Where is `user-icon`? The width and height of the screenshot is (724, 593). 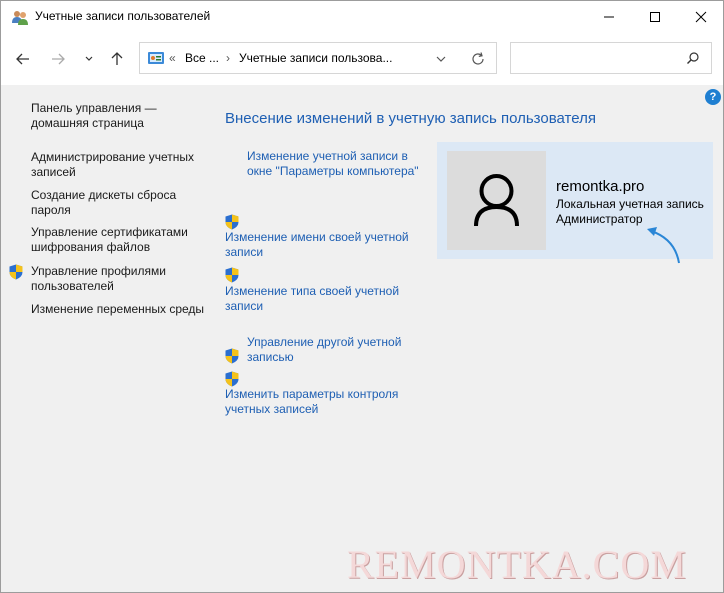 user-icon is located at coordinates (496, 200).